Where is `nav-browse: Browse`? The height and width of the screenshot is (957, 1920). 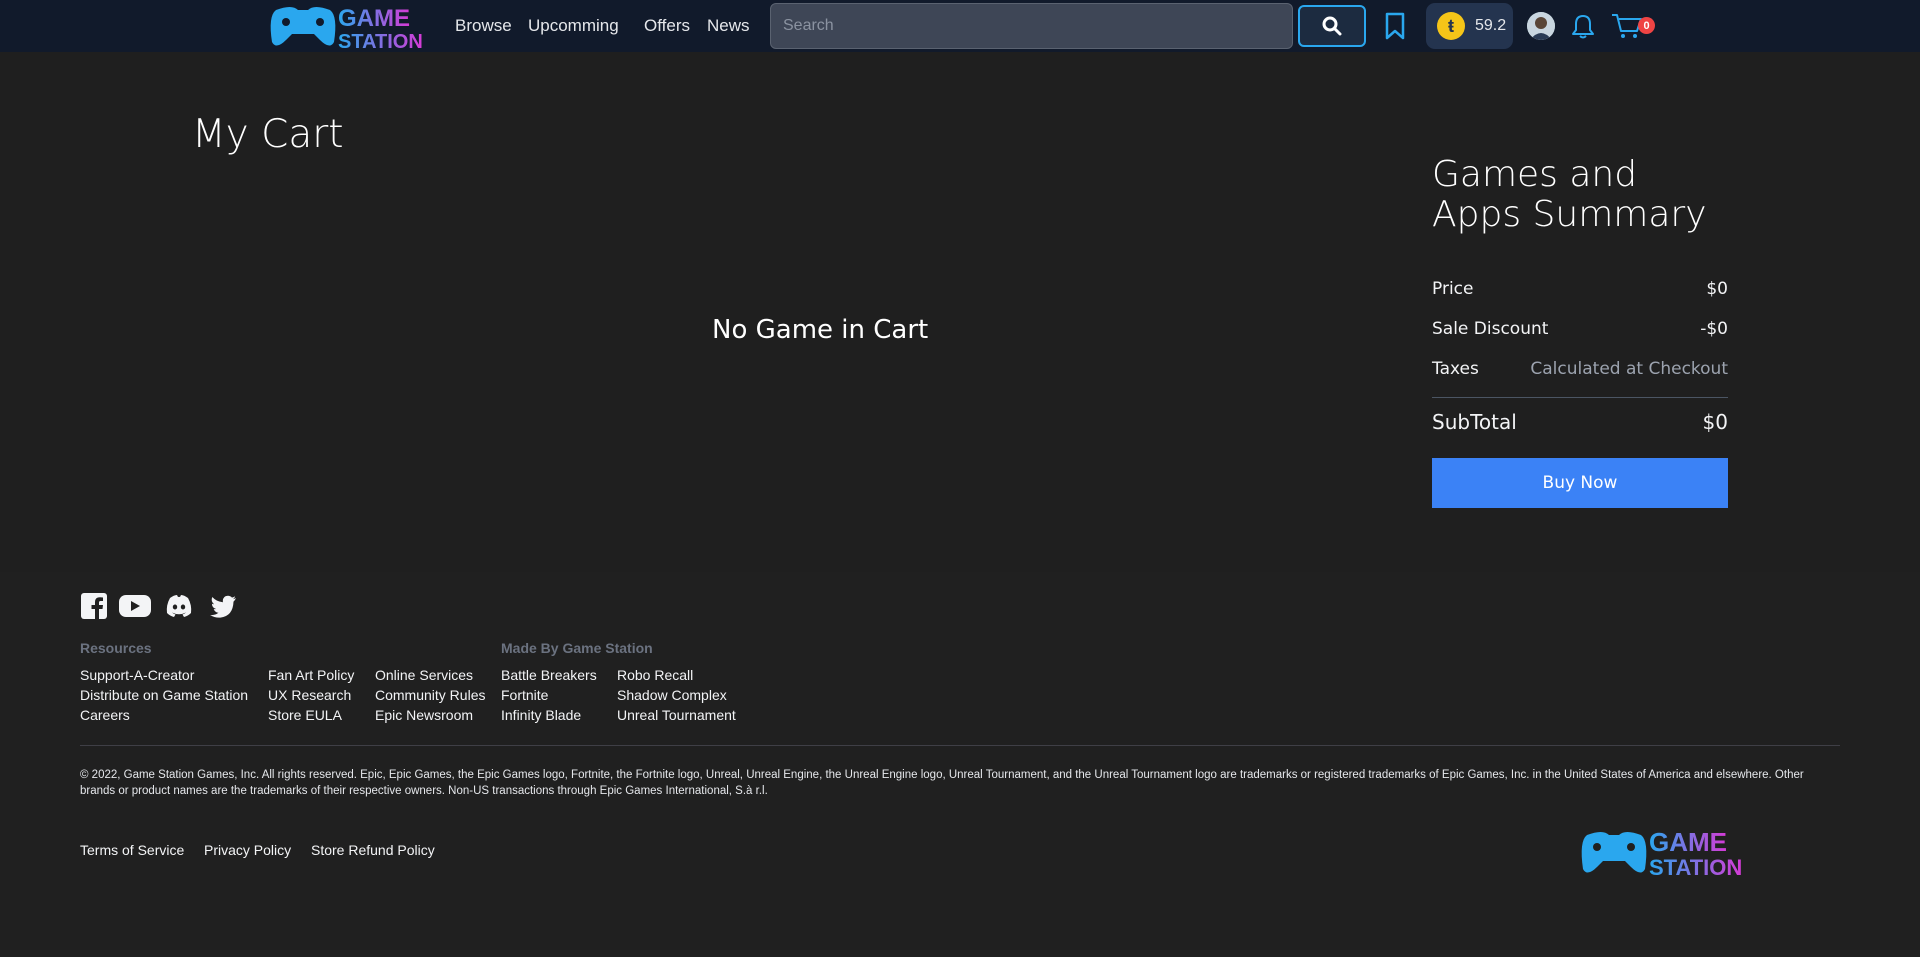
nav-browse: Browse is located at coordinates (483, 26).